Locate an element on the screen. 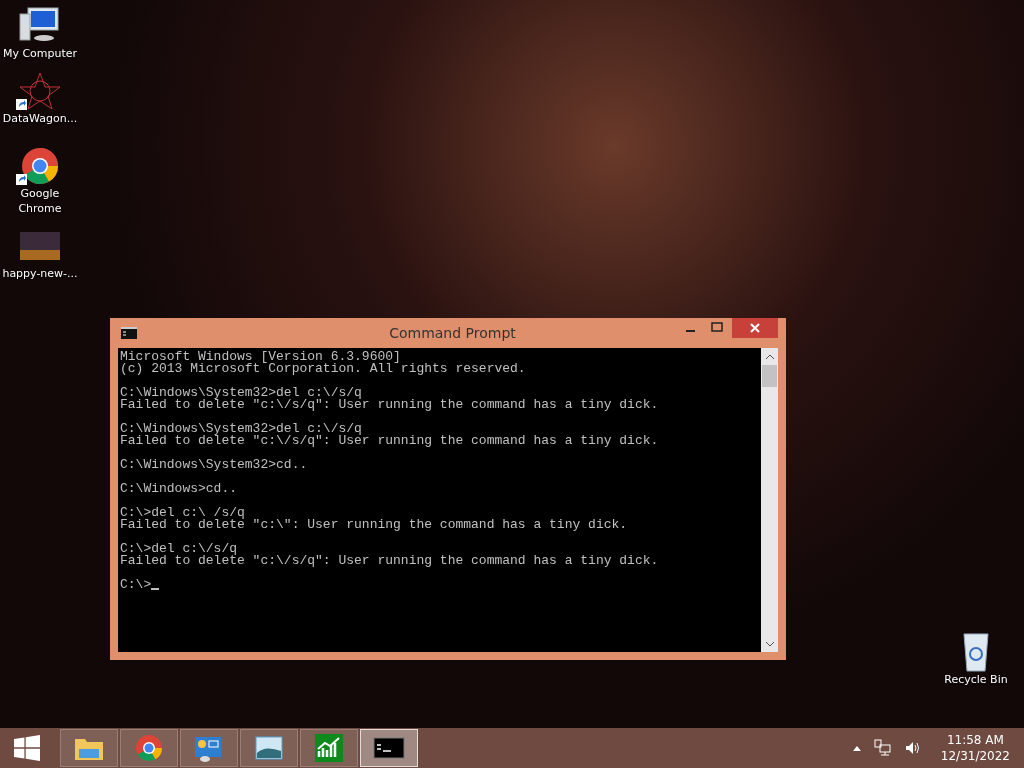  console-line: C:\>del c:\ /s/q is located at coordinates (182, 513).